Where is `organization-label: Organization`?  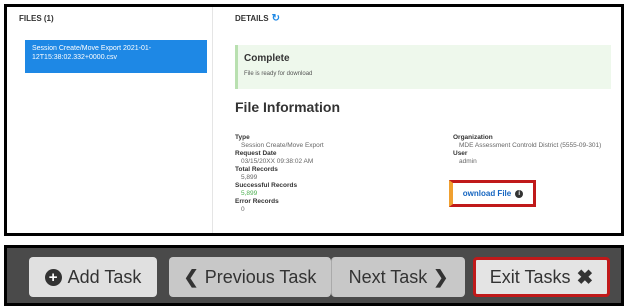 organization-label: Organization is located at coordinates (473, 137).